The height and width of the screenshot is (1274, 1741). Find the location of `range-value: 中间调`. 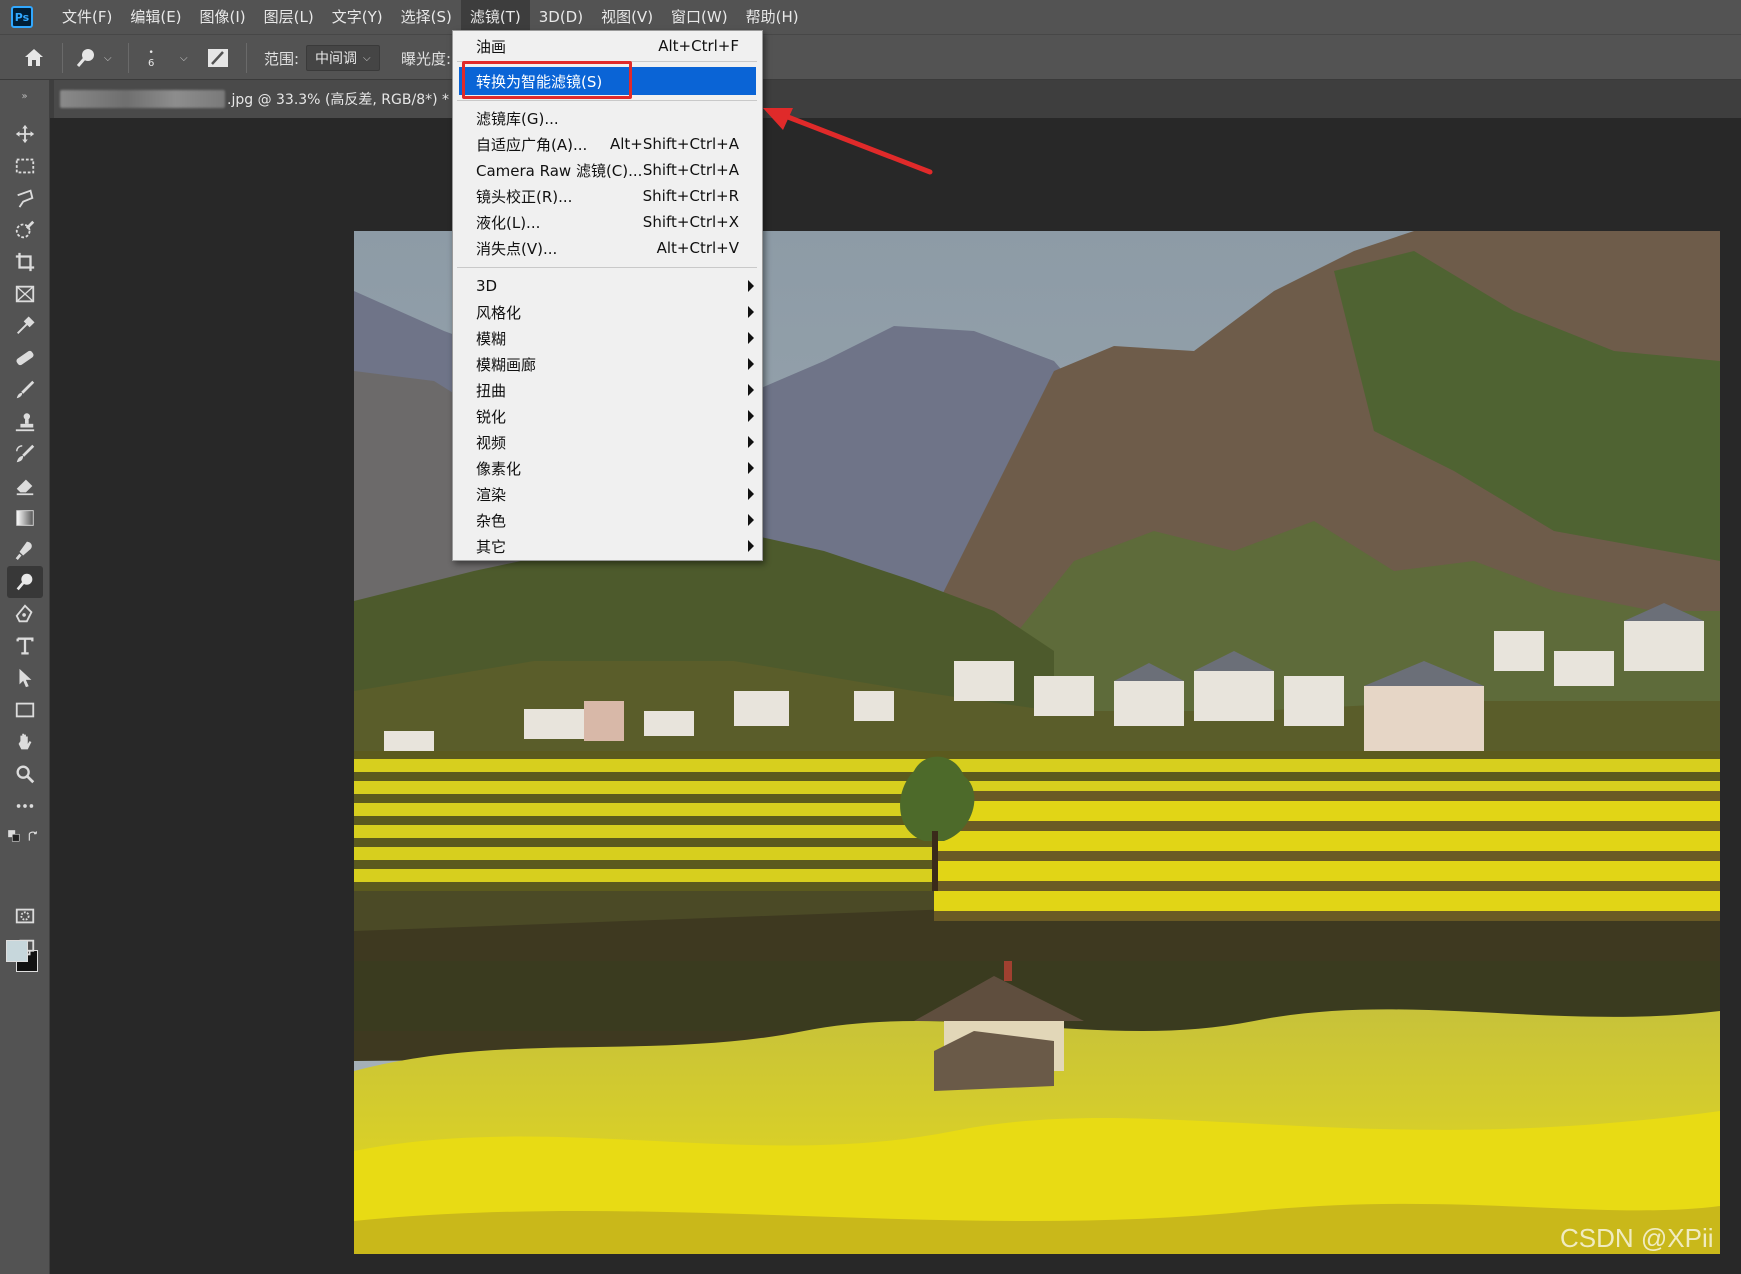

range-value: 中间调 is located at coordinates (336, 59).